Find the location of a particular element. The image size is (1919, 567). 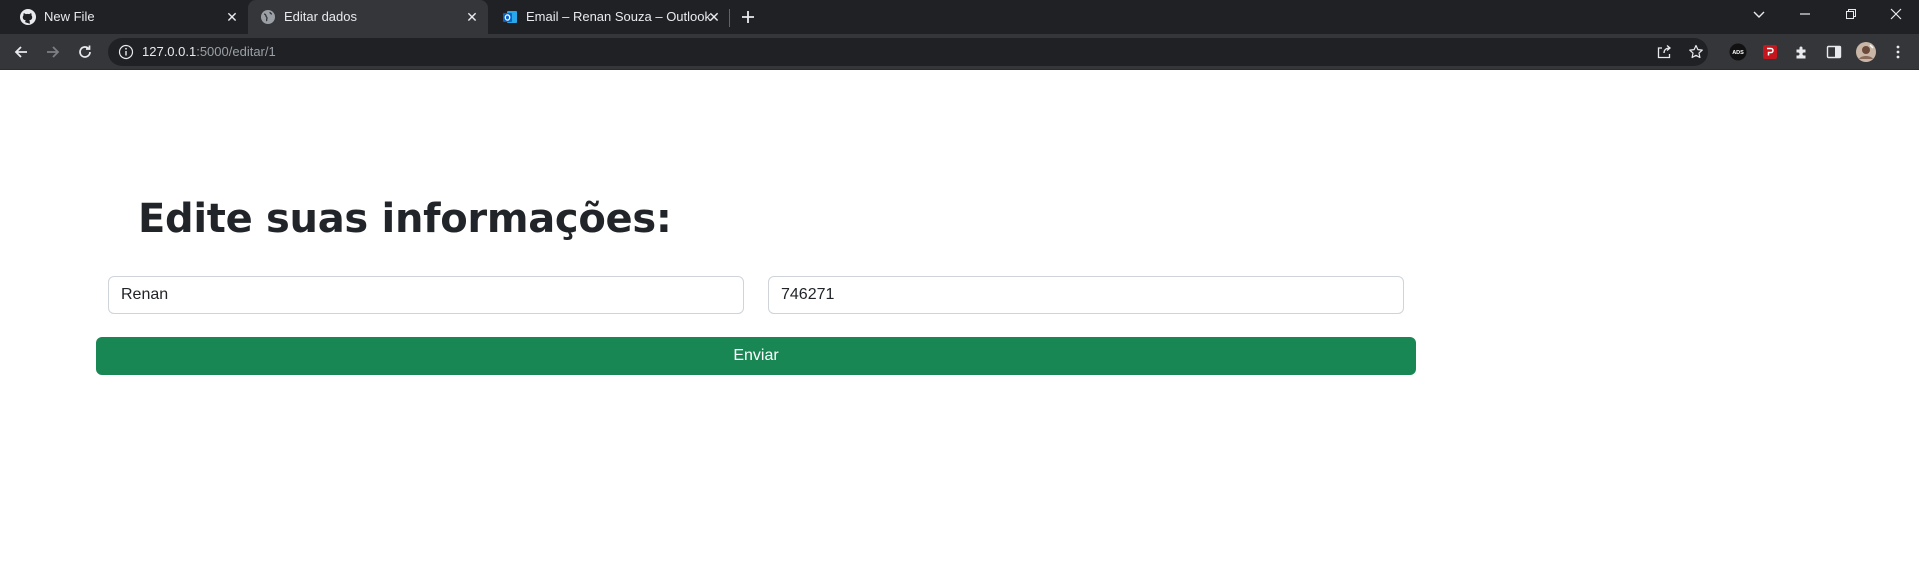

side-panel-icon is located at coordinates (1834, 52).